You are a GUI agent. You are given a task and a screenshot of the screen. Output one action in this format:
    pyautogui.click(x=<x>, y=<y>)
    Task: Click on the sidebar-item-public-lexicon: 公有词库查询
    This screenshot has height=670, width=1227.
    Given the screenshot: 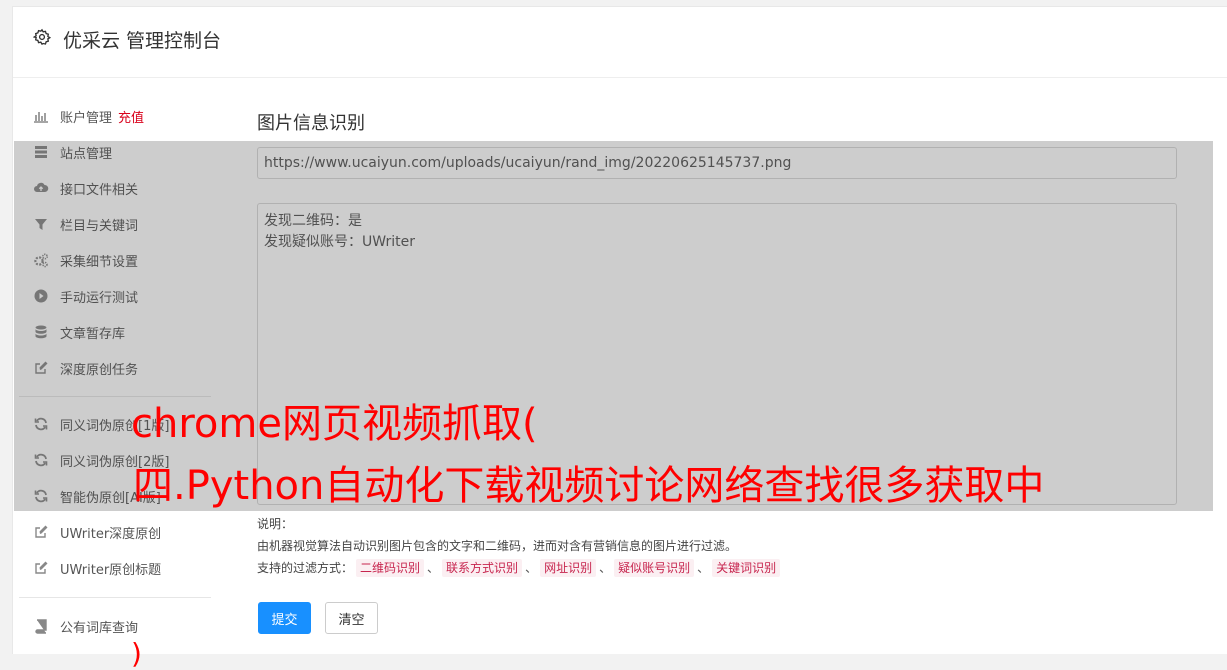 What is the action you would take?
    pyautogui.click(x=78, y=626)
    